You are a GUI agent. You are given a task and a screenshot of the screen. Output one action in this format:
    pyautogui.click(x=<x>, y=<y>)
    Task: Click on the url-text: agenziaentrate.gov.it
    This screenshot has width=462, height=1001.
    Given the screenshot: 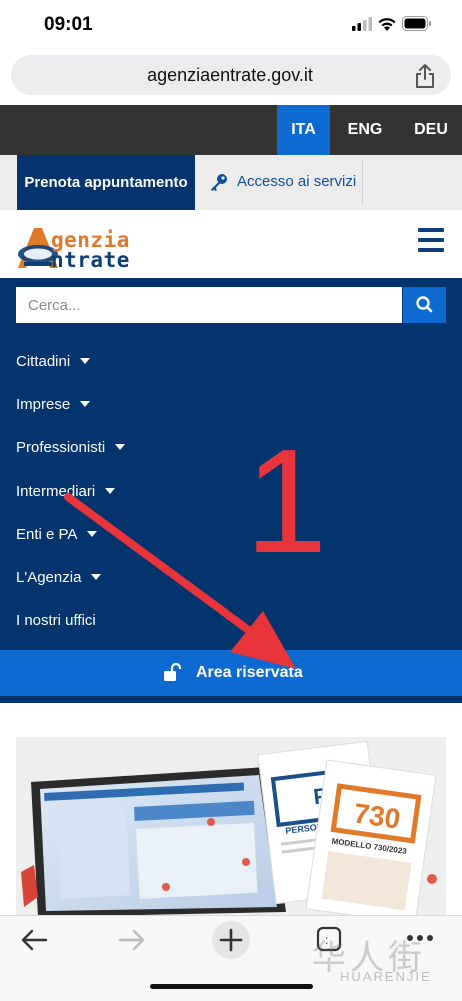 What is the action you would take?
    pyautogui.click(x=230, y=75)
    